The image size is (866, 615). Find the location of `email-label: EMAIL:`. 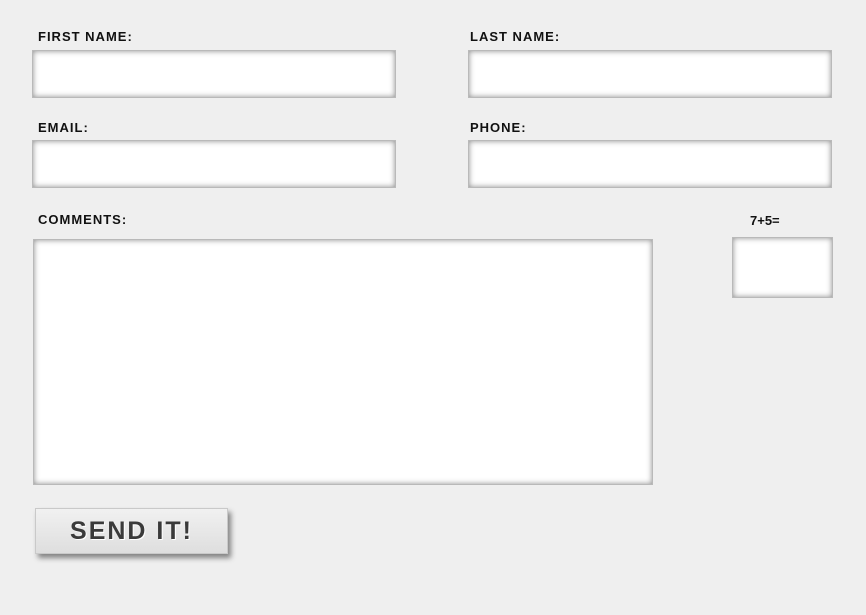

email-label: EMAIL: is located at coordinates (63, 127).